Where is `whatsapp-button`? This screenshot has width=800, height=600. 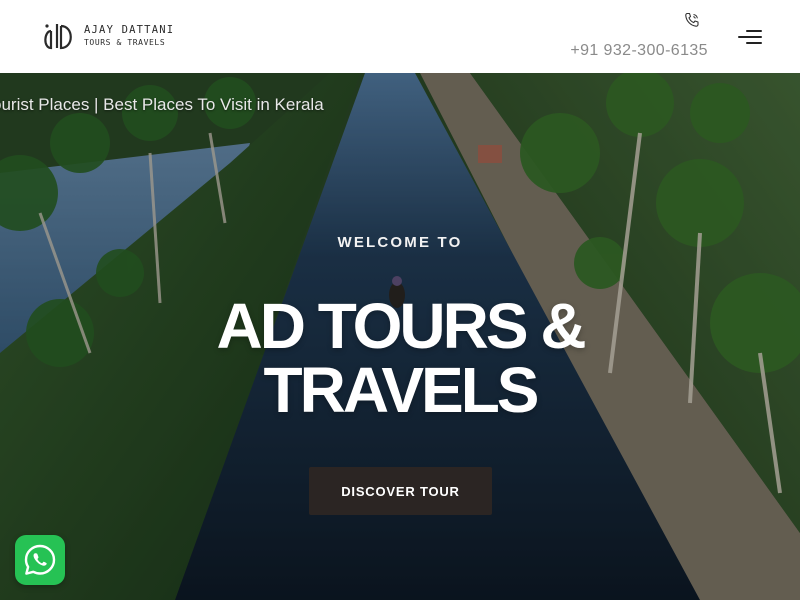 whatsapp-button is located at coordinates (40, 560).